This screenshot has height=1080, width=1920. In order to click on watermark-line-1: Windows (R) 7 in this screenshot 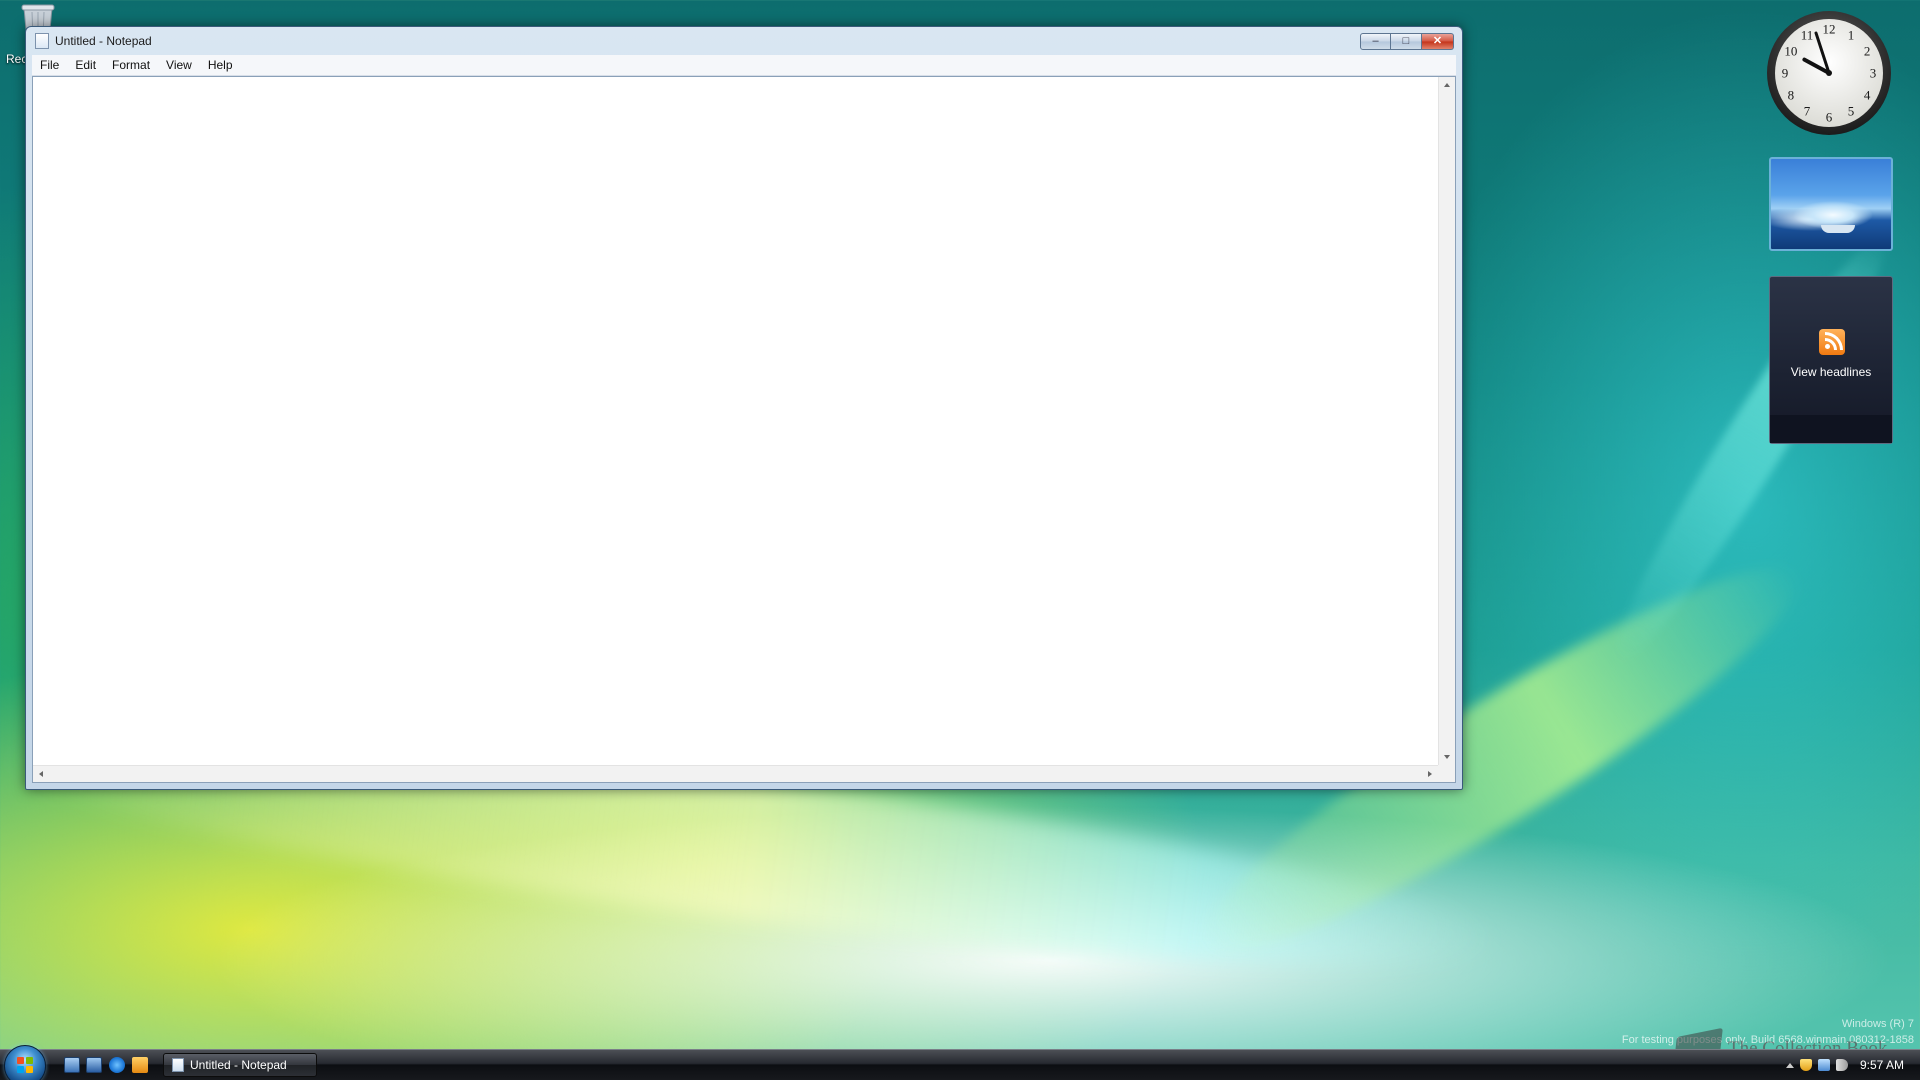, I will do `click(1877, 1024)`.